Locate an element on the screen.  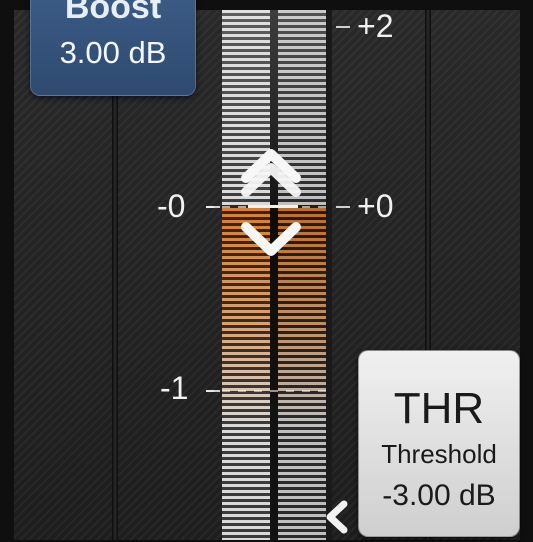
threshold-pointer is located at coordinates (337, 517).